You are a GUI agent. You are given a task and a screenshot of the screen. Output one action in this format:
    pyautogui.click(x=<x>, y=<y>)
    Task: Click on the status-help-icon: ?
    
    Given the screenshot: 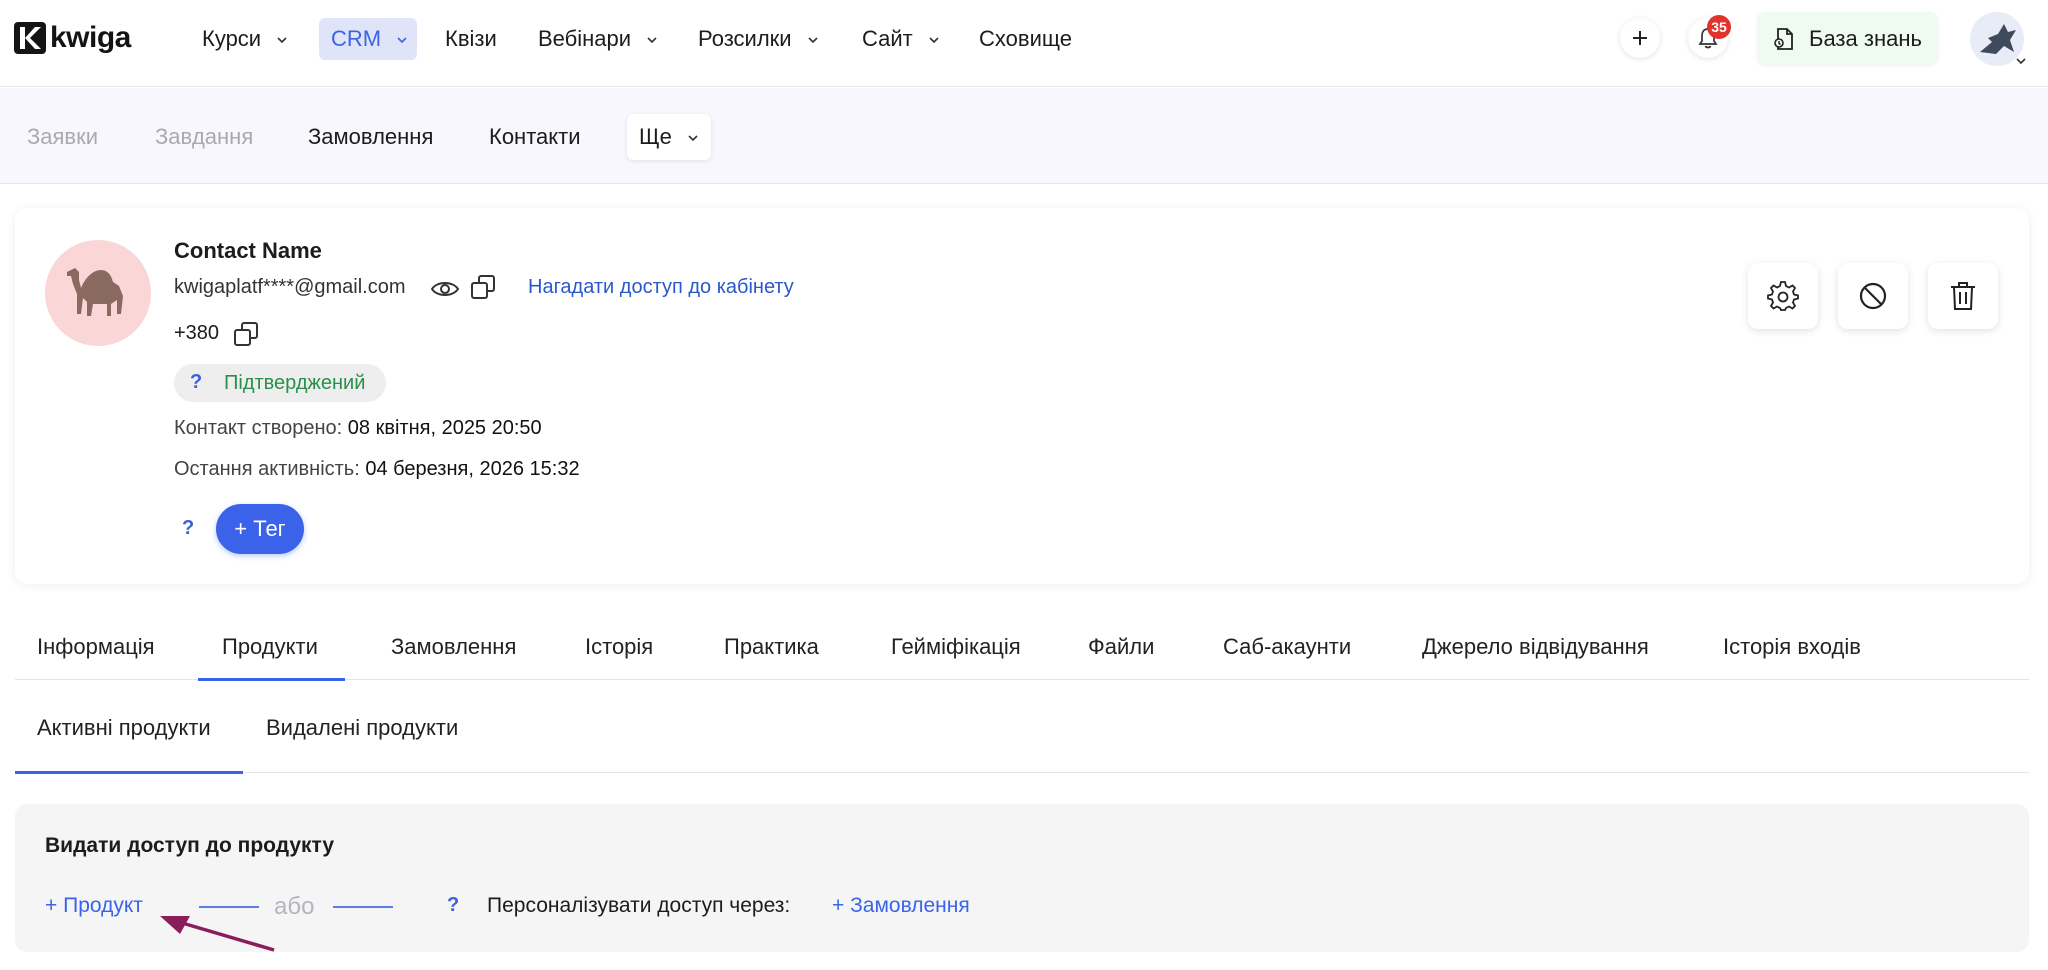 What is the action you would take?
    pyautogui.click(x=196, y=382)
    